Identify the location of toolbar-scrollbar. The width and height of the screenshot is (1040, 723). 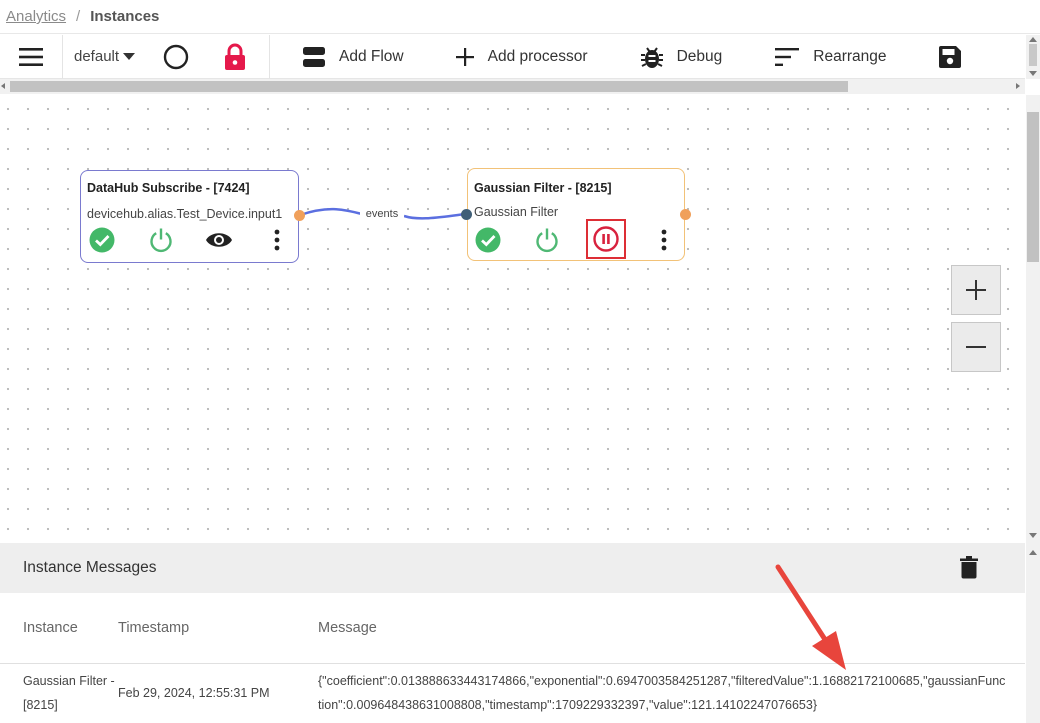
(1033, 57).